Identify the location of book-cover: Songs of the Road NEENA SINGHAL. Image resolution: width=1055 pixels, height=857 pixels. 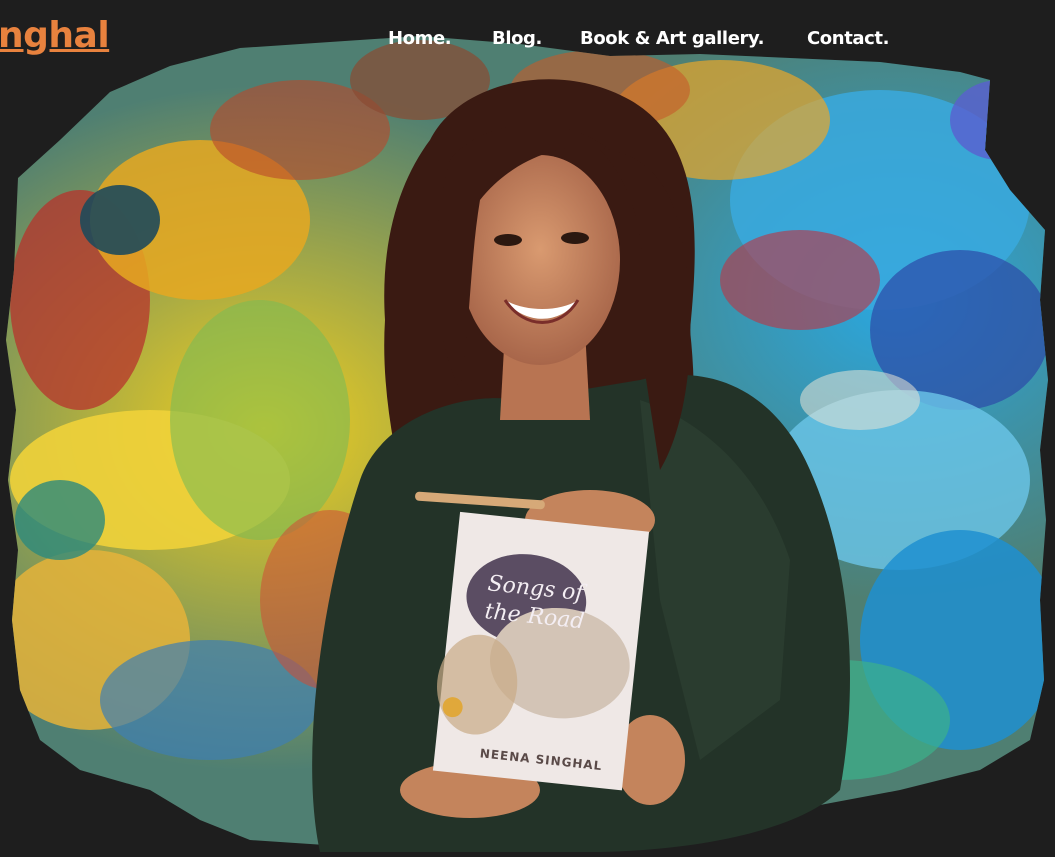
(541, 651).